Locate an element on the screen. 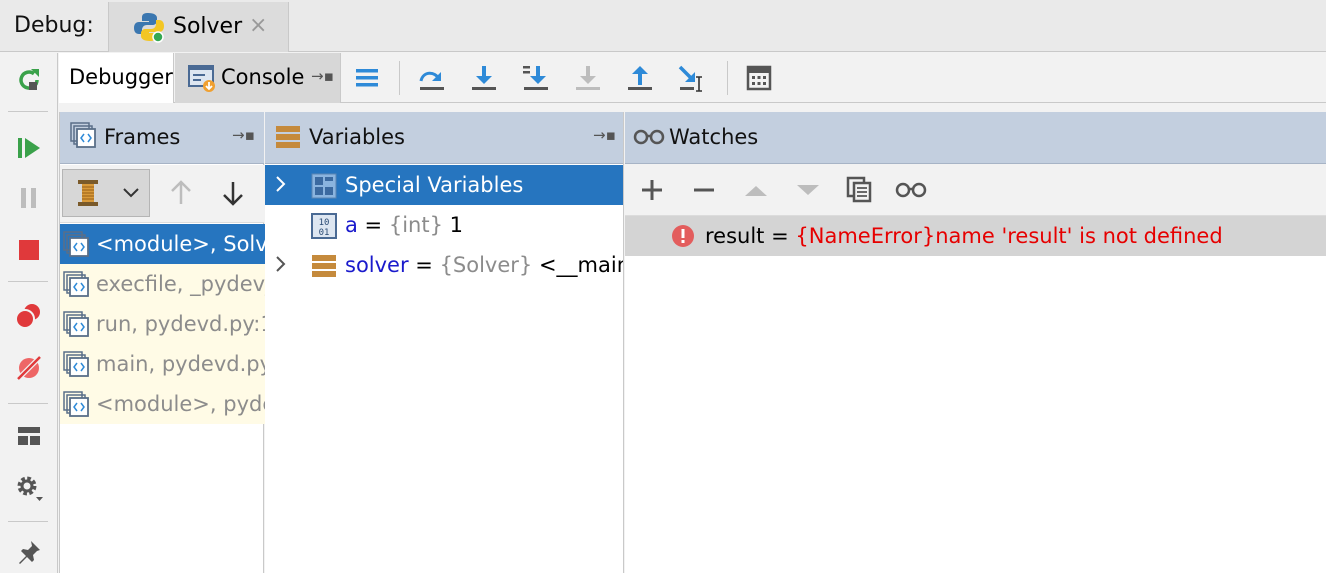 This screenshot has height=573, width=1326. variable-value: <__main__.Solver object> is located at coordinates (580, 265).